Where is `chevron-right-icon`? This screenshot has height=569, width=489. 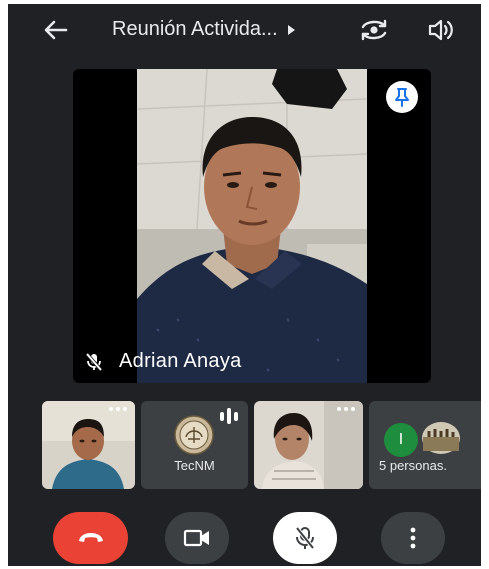 chevron-right-icon is located at coordinates (291, 29).